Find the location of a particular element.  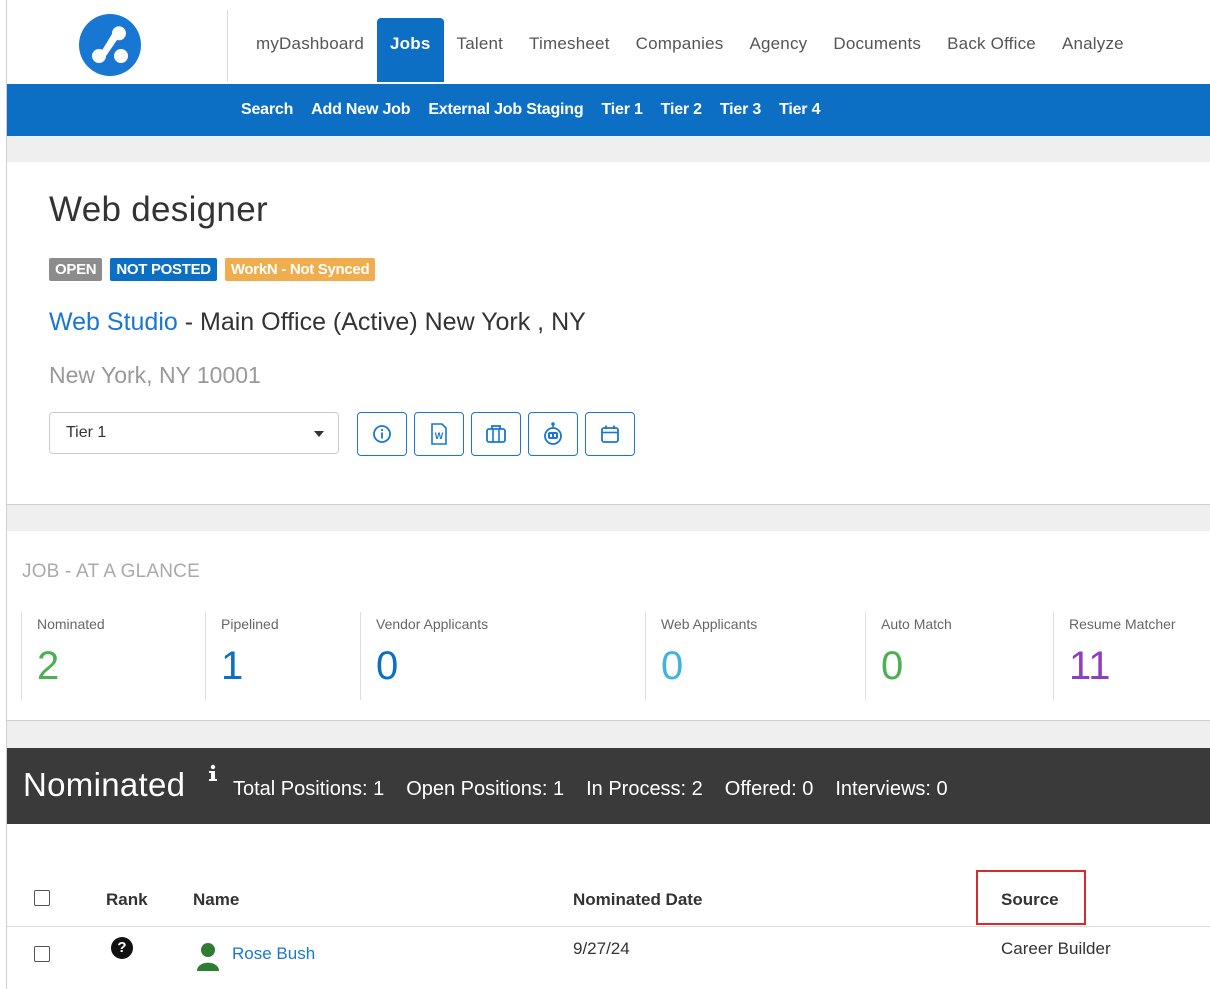

status-badge-not-posted: NOT POSTED is located at coordinates (163, 269).